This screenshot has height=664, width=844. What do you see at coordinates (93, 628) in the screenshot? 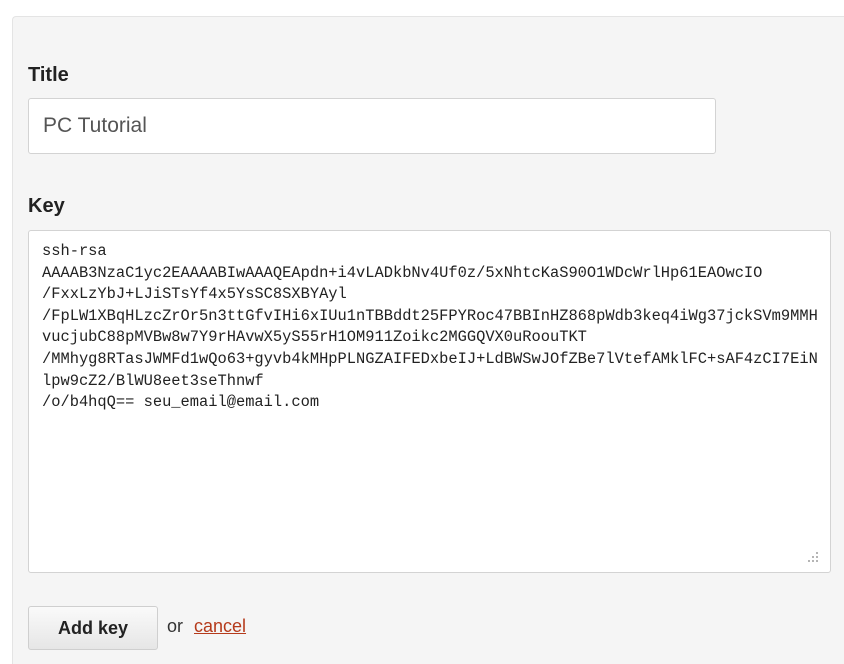
I see `add-key-button: Add key` at bounding box center [93, 628].